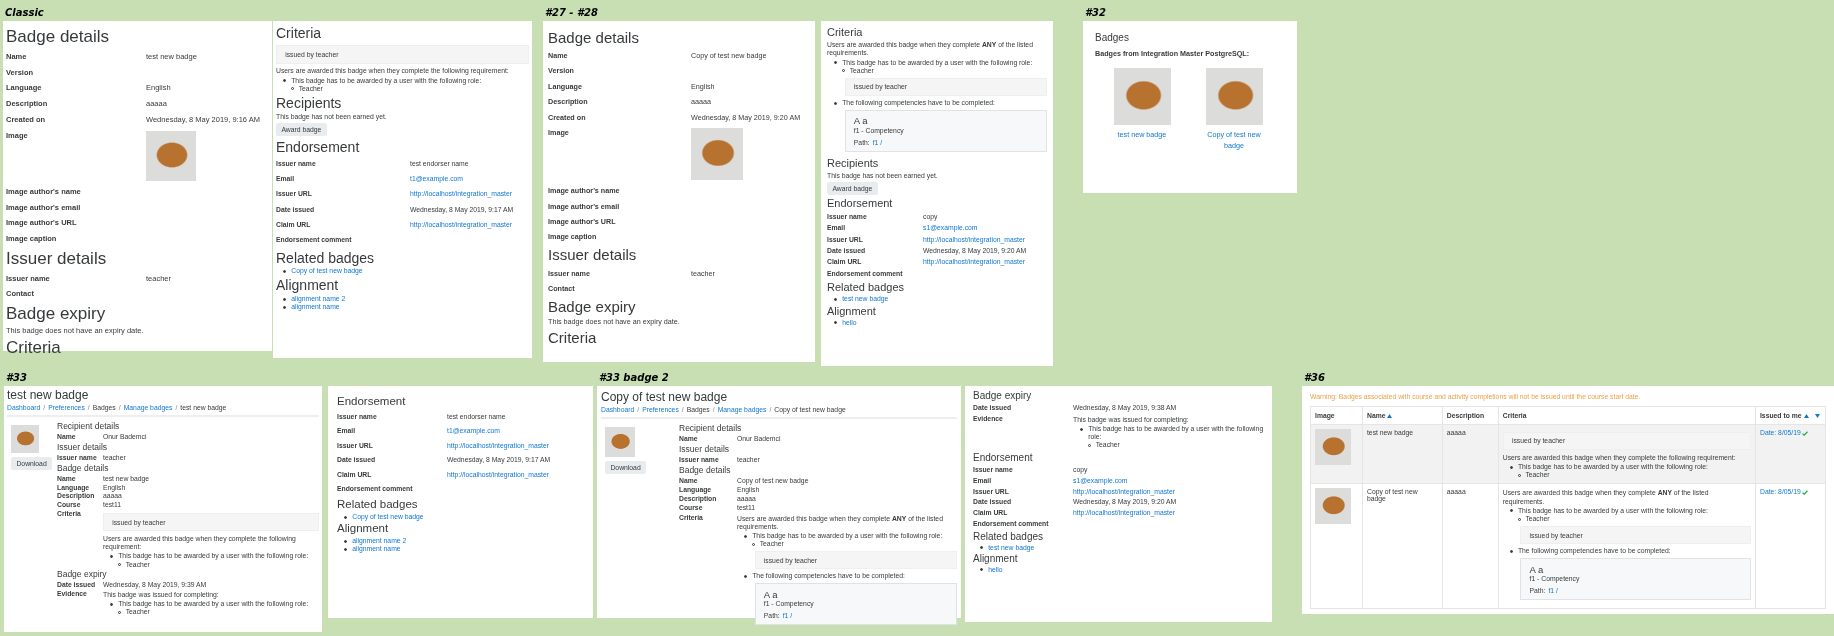 The width and height of the screenshot is (1834, 636). I want to click on group-caption: #27 - #28, so click(571, 13).